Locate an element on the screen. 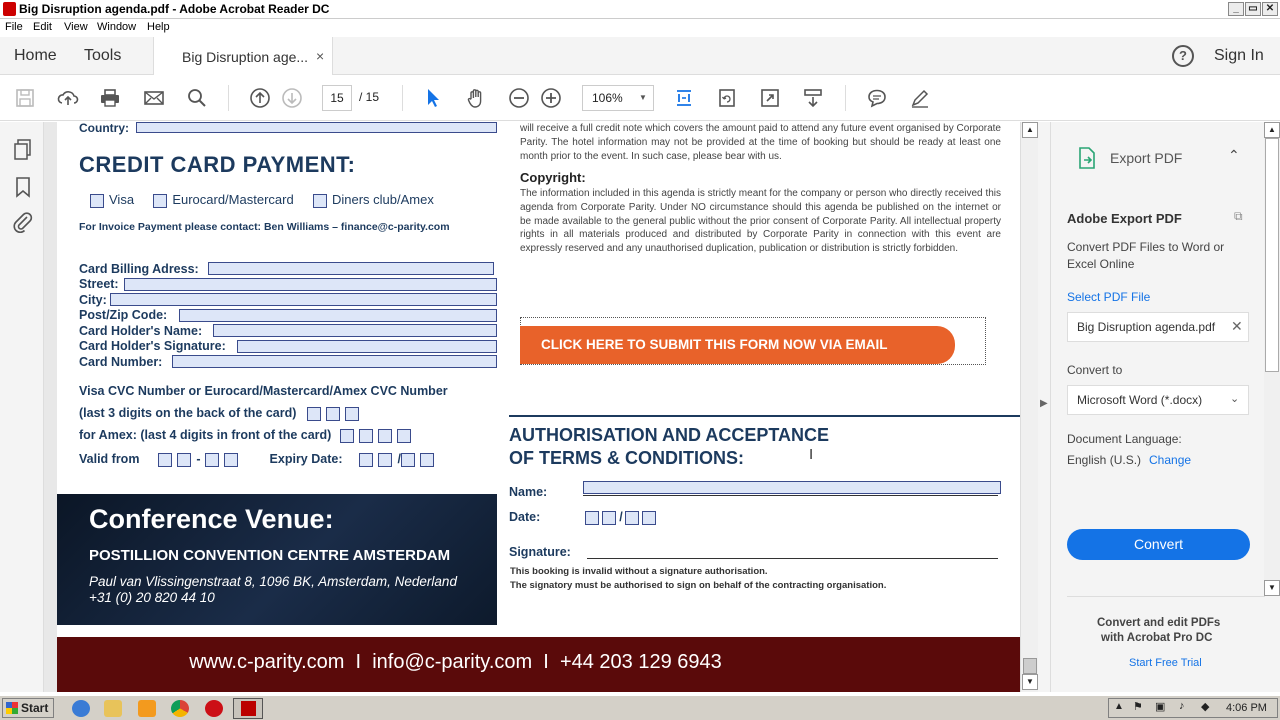 The height and width of the screenshot is (720, 1280). start-button: Start is located at coordinates (28, 708).